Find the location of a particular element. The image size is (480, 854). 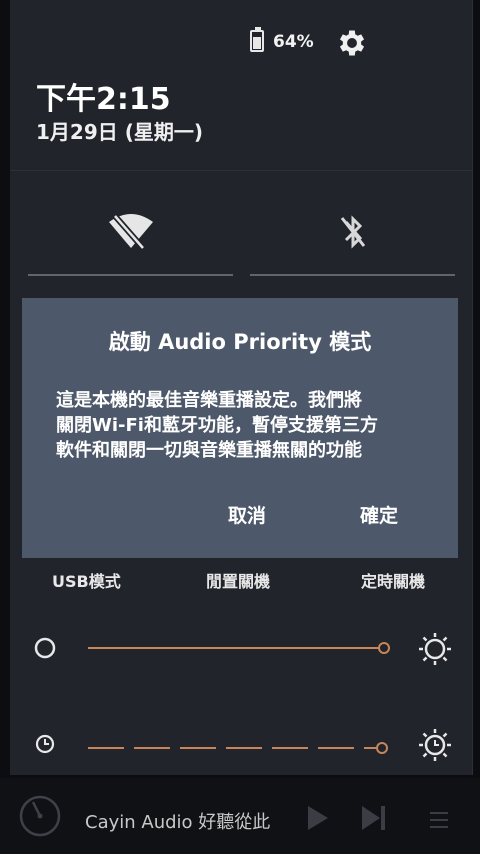

usb-mode-button: USB模式 is located at coordinates (86, 580).